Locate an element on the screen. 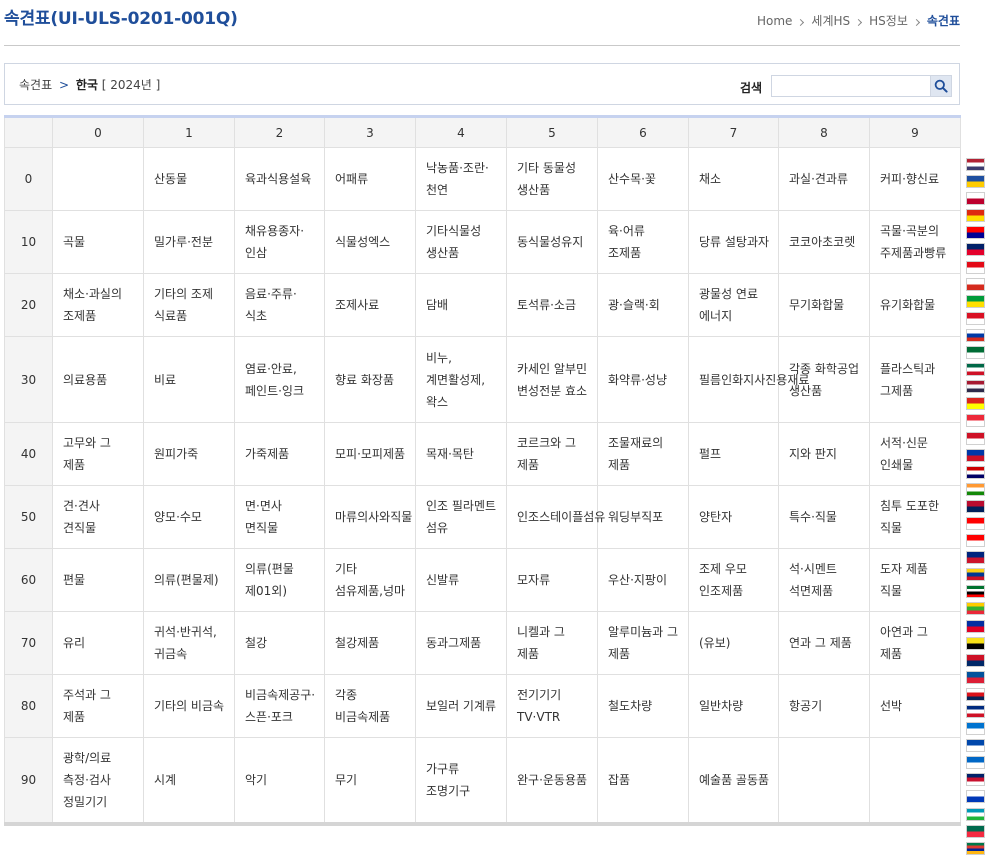  hs-chapter-cell: 서적·신문 인쇄물 is located at coordinates (915, 454).